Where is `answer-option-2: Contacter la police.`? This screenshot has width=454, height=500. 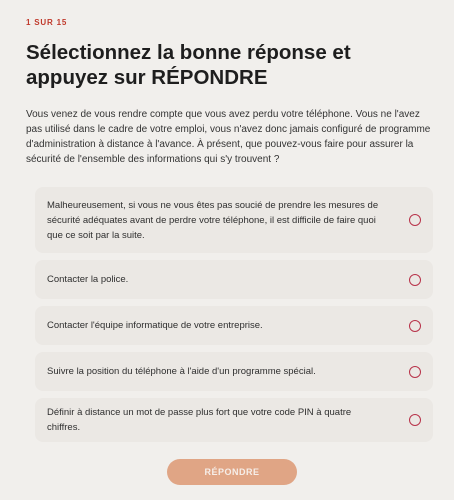 answer-option-2: Contacter la police. is located at coordinates (234, 279).